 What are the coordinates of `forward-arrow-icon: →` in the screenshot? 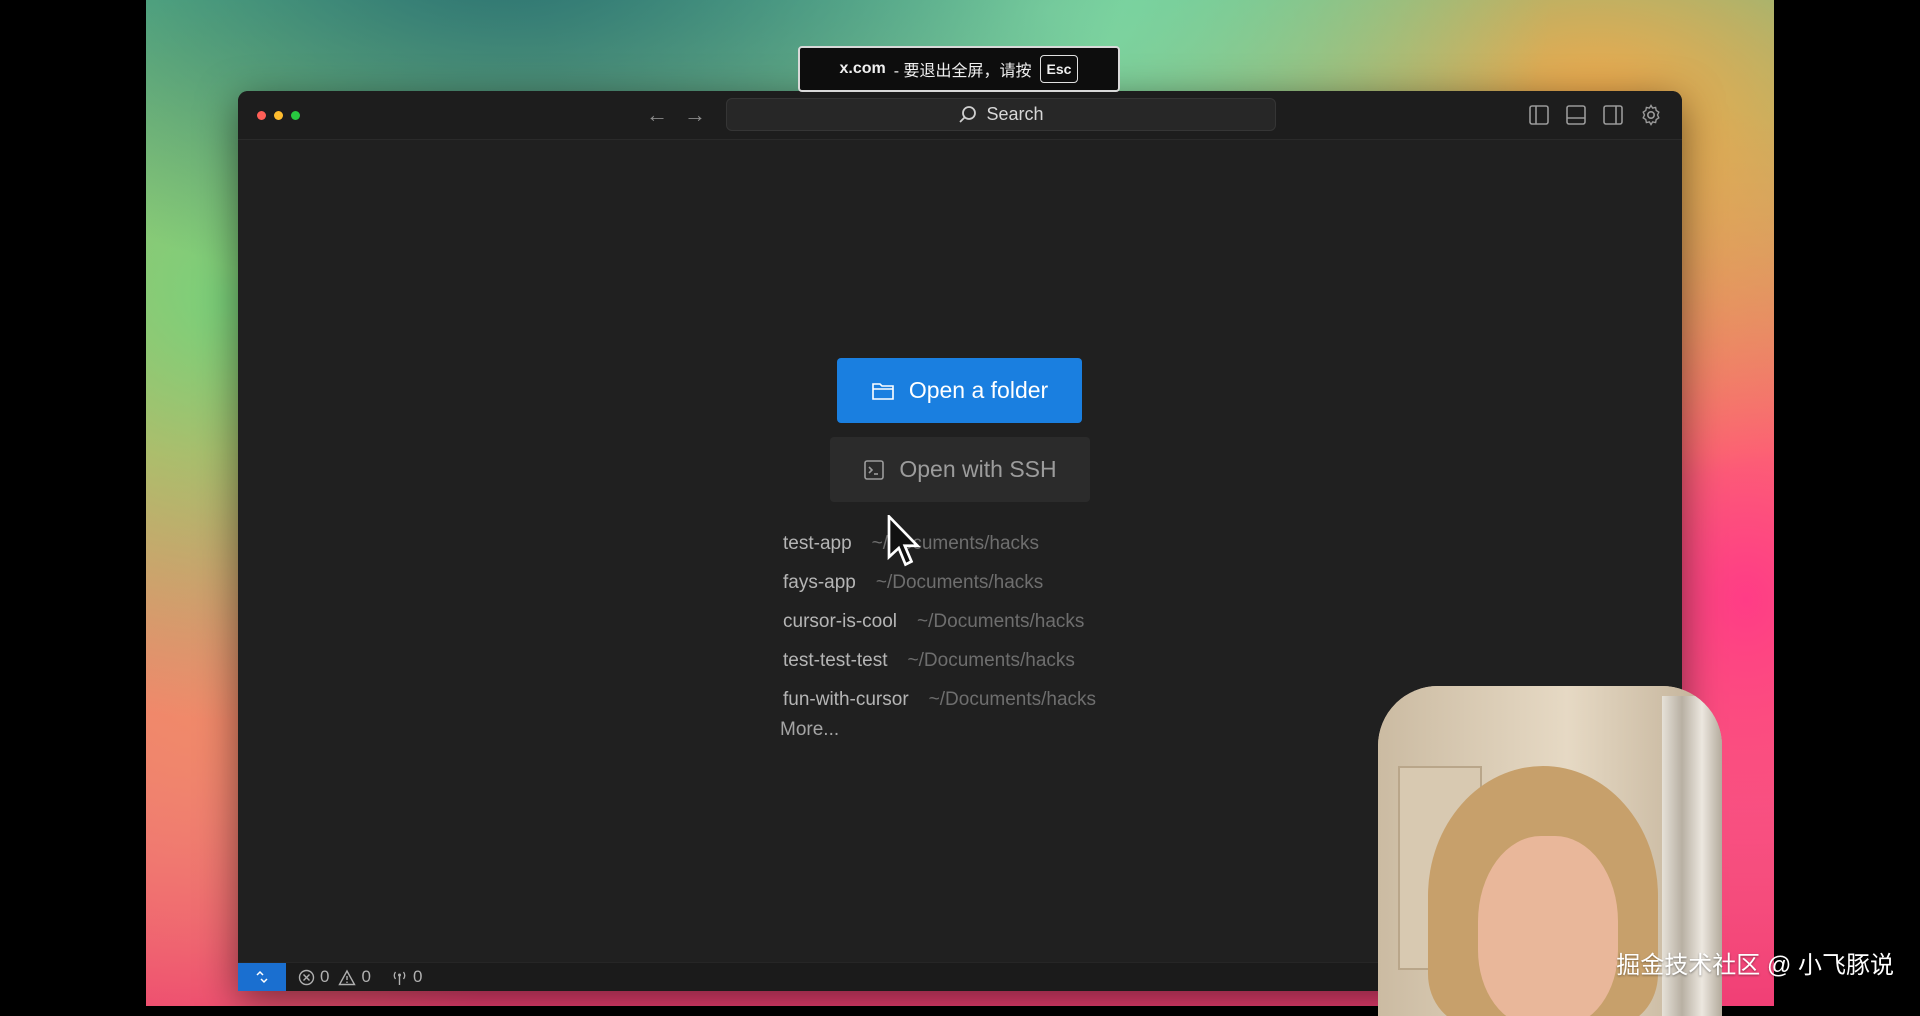 It's located at (695, 115).